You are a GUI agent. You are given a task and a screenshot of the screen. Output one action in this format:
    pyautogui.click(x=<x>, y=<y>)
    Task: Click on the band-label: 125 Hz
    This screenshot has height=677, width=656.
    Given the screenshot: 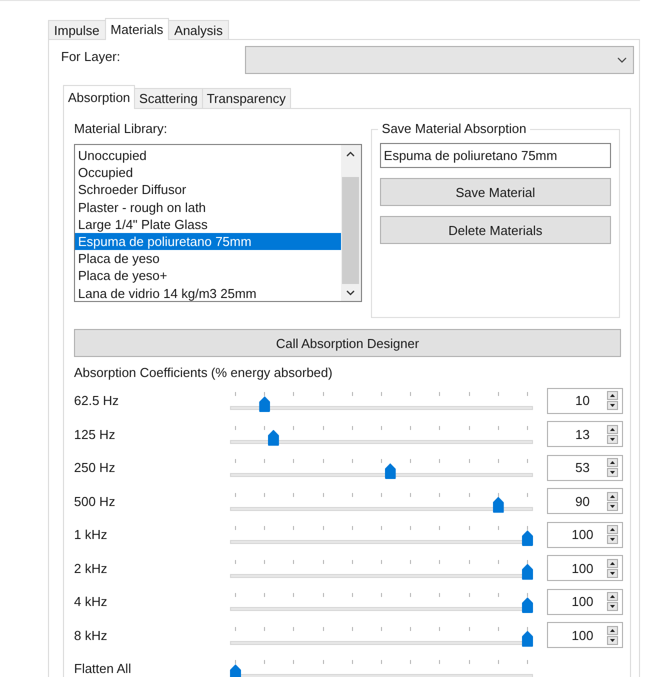 What is the action you would take?
    pyautogui.click(x=95, y=434)
    